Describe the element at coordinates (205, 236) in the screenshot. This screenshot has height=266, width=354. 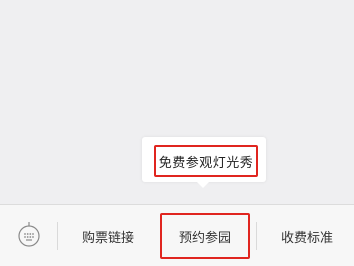
I see `menu-item-reserve-visit: 预约参园` at that location.